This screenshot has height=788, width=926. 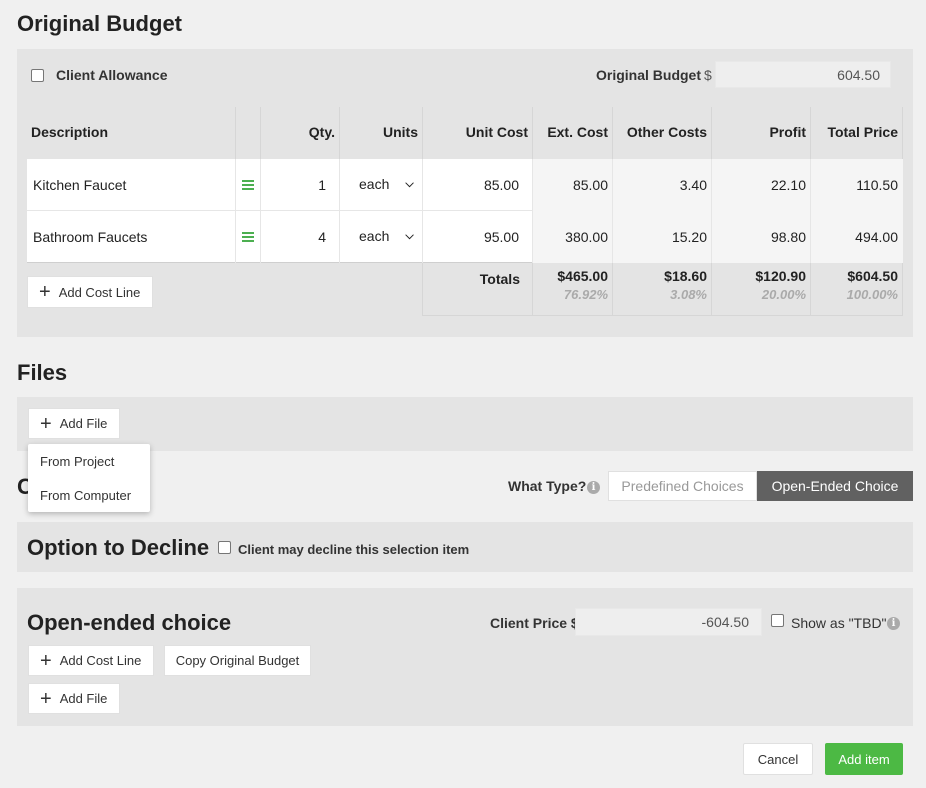 What do you see at coordinates (788, 185) in the screenshot?
I see `row1-profit: 22.10` at bounding box center [788, 185].